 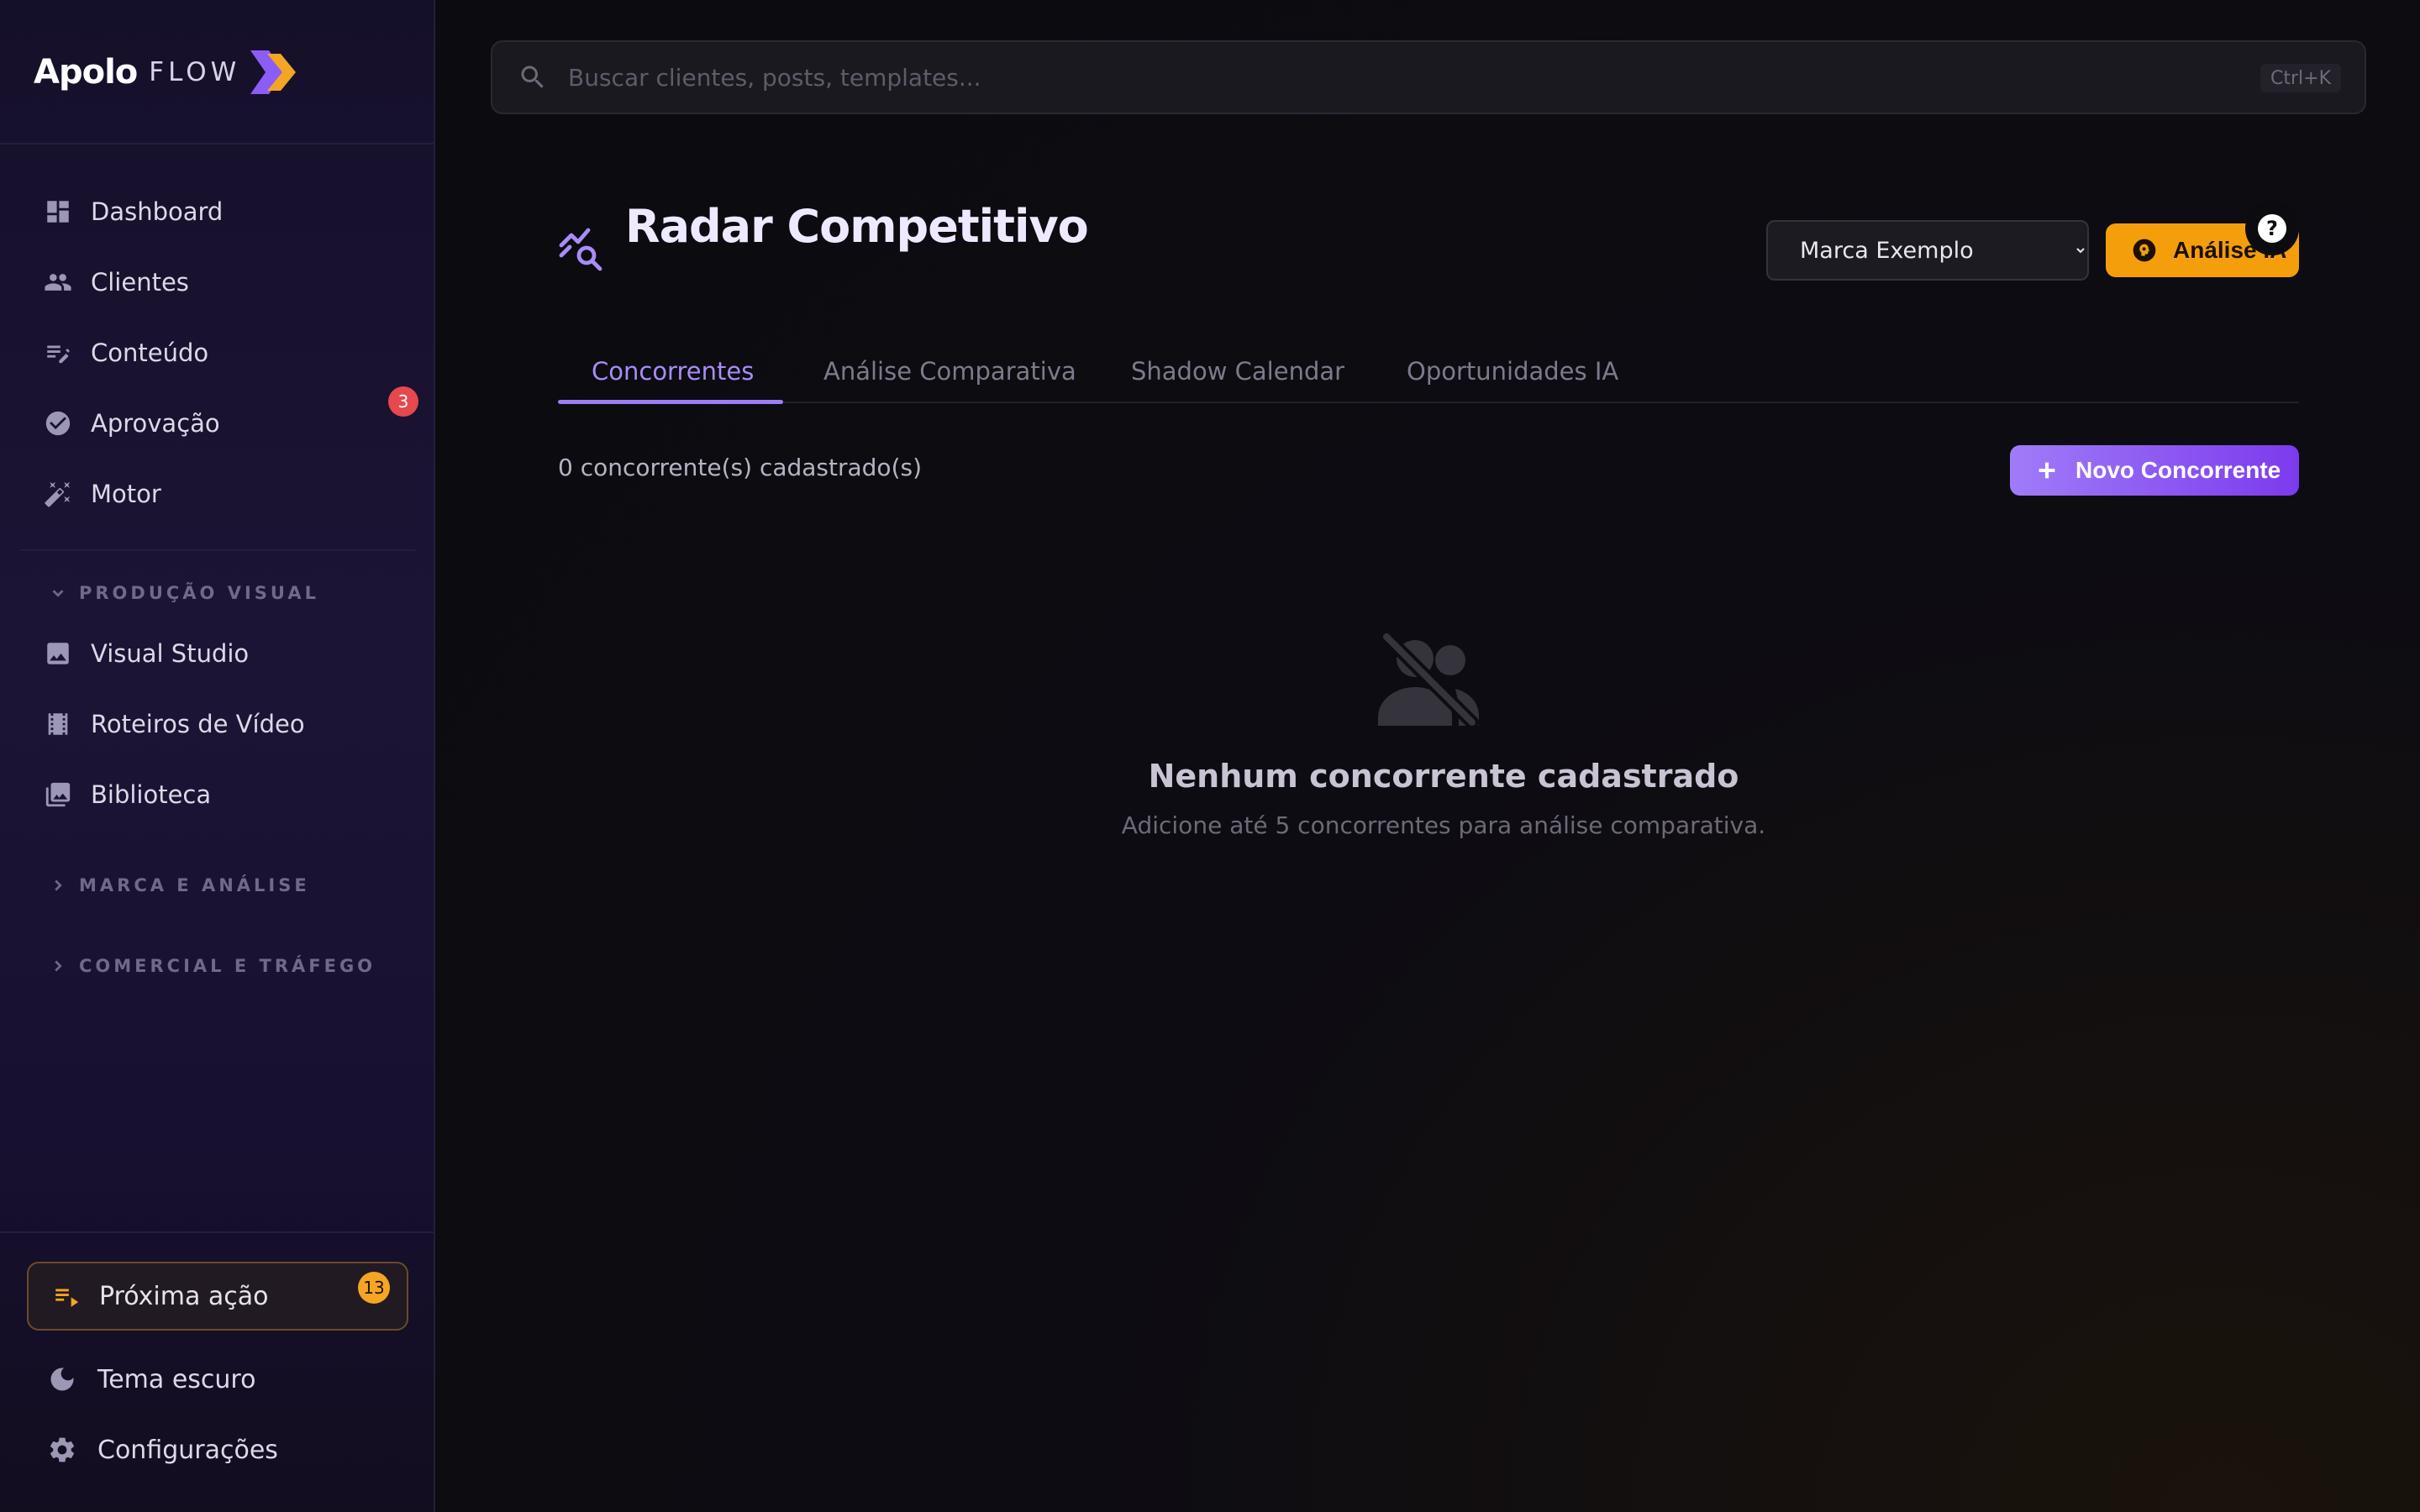 I want to click on search-input, so click(x=1366, y=77).